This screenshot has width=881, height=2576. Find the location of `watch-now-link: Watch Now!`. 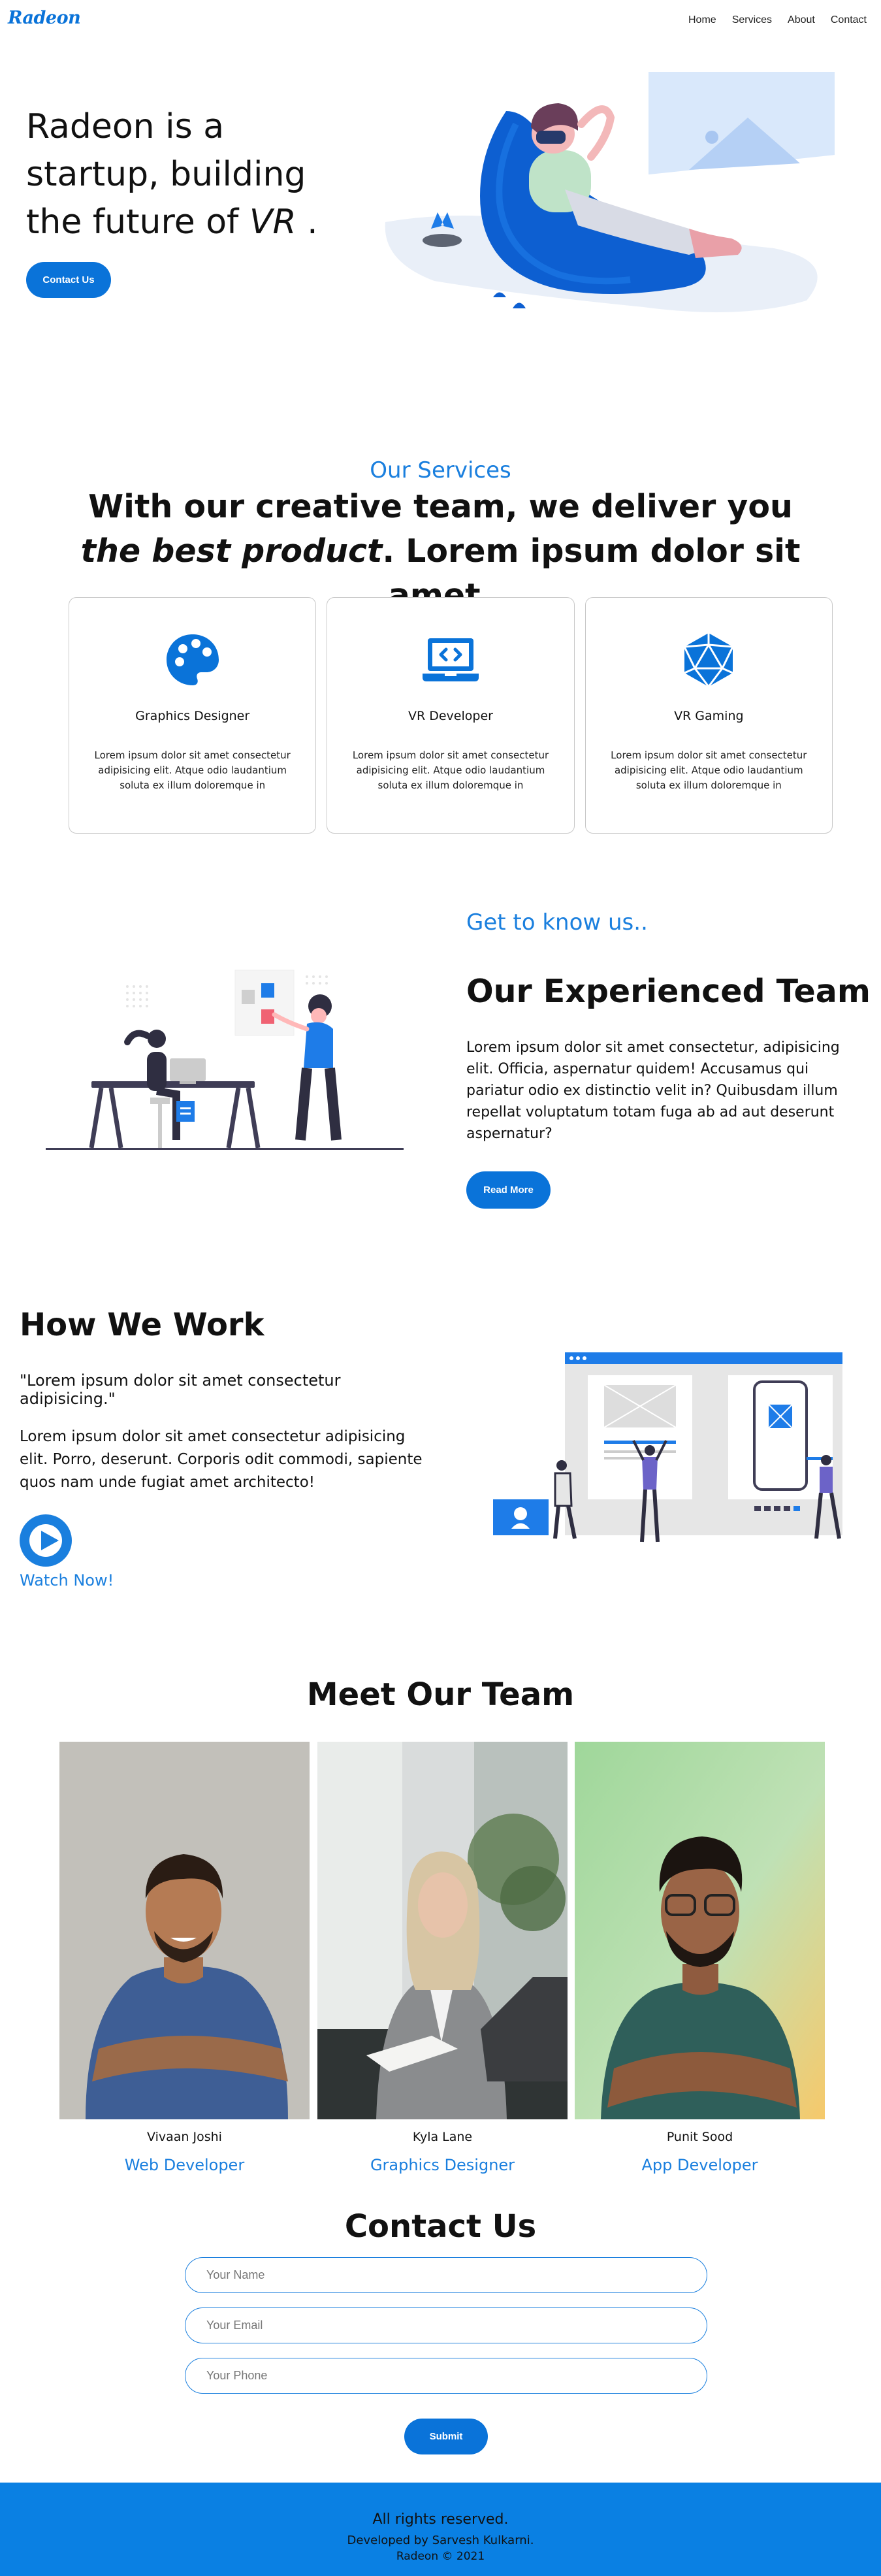

watch-now-link: Watch Now! is located at coordinates (67, 1580).